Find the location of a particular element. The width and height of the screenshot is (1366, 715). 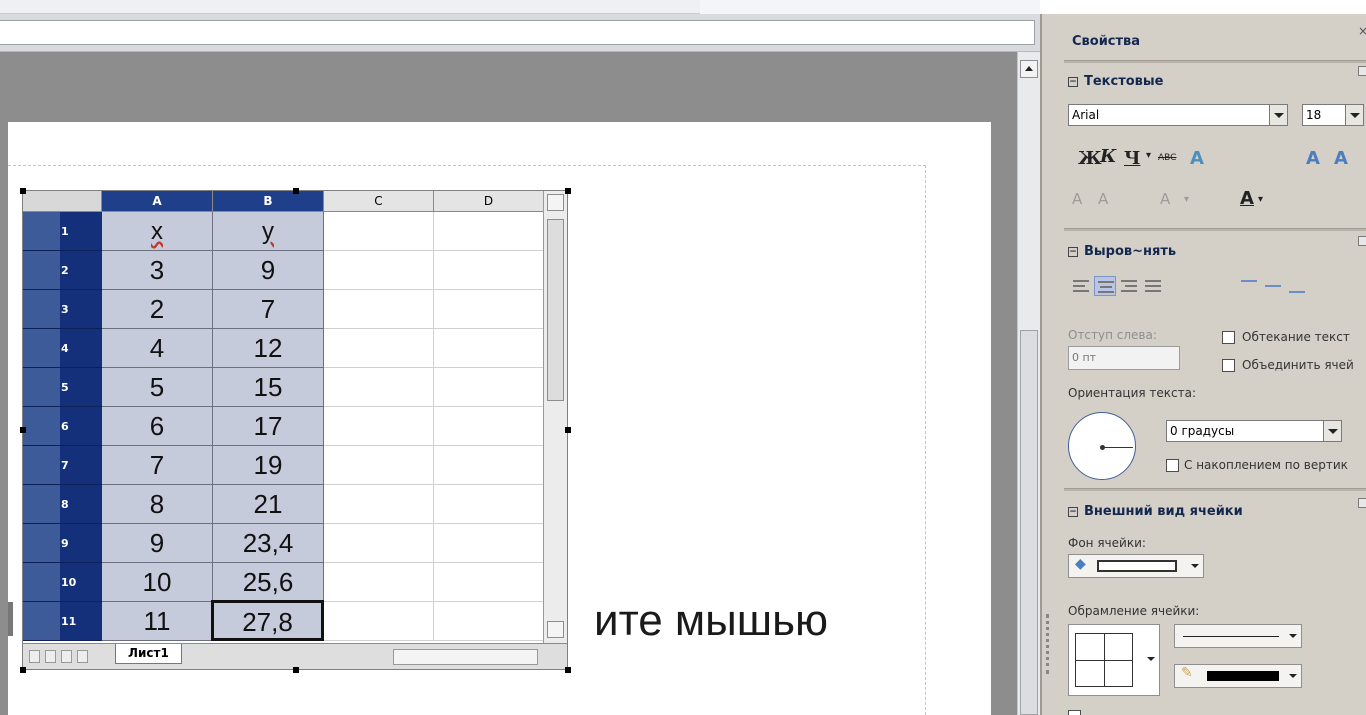

row-header: 2 is located at coordinates (62, 270).